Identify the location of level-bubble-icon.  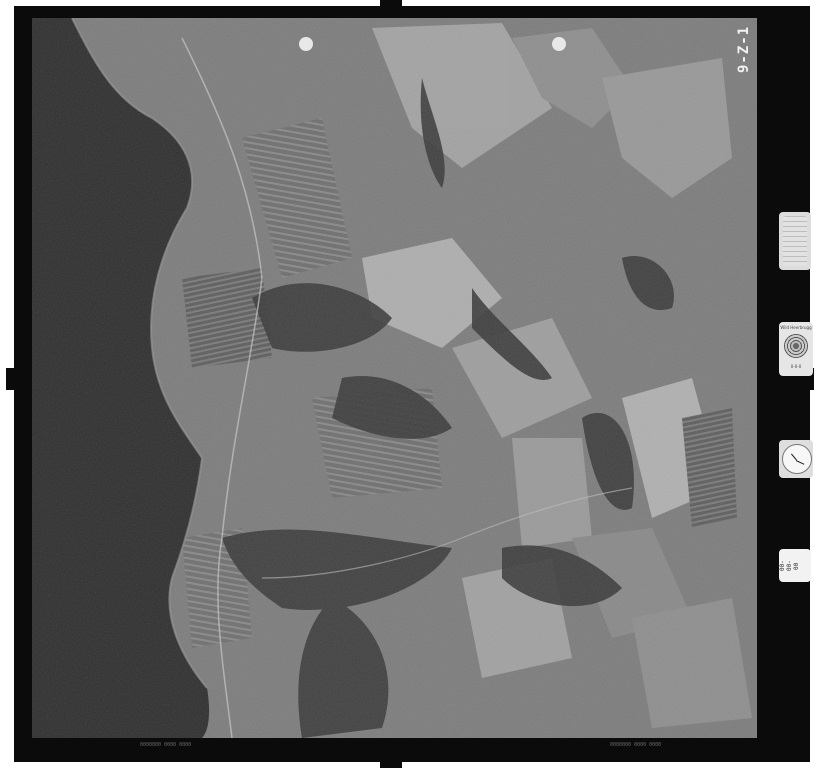
(796, 346).